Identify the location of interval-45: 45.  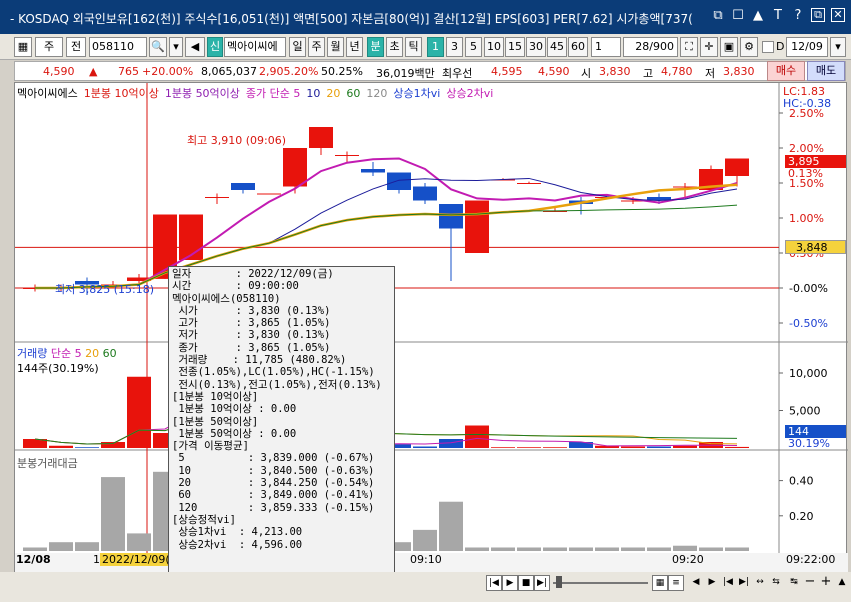
(557, 47).